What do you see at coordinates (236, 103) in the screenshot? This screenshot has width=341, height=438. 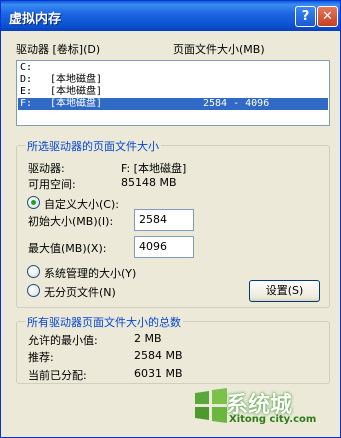 I see `drive-size: 2584 - 4096` at bounding box center [236, 103].